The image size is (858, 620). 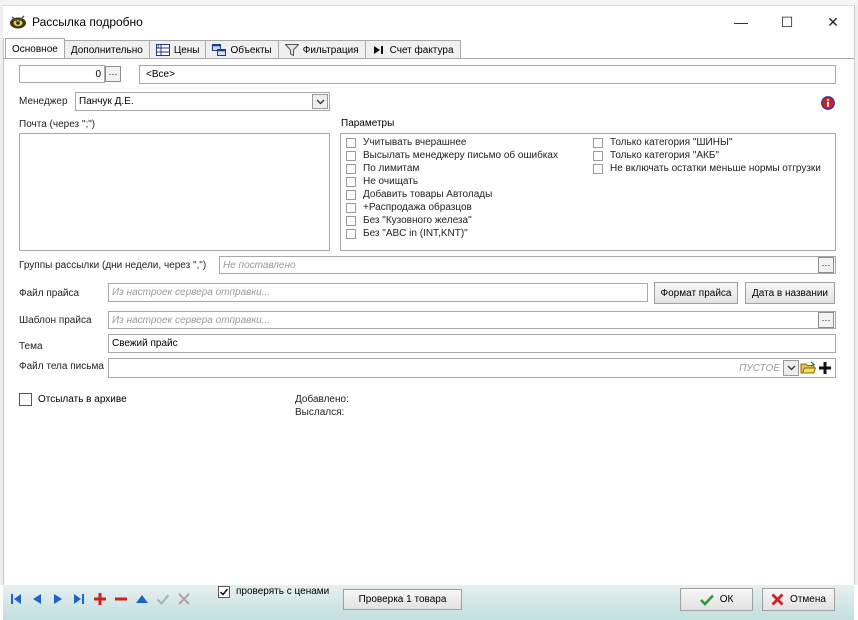 What do you see at coordinates (79, 598) in the screenshot?
I see `last-record-icon` at bounding box center [79, 598].